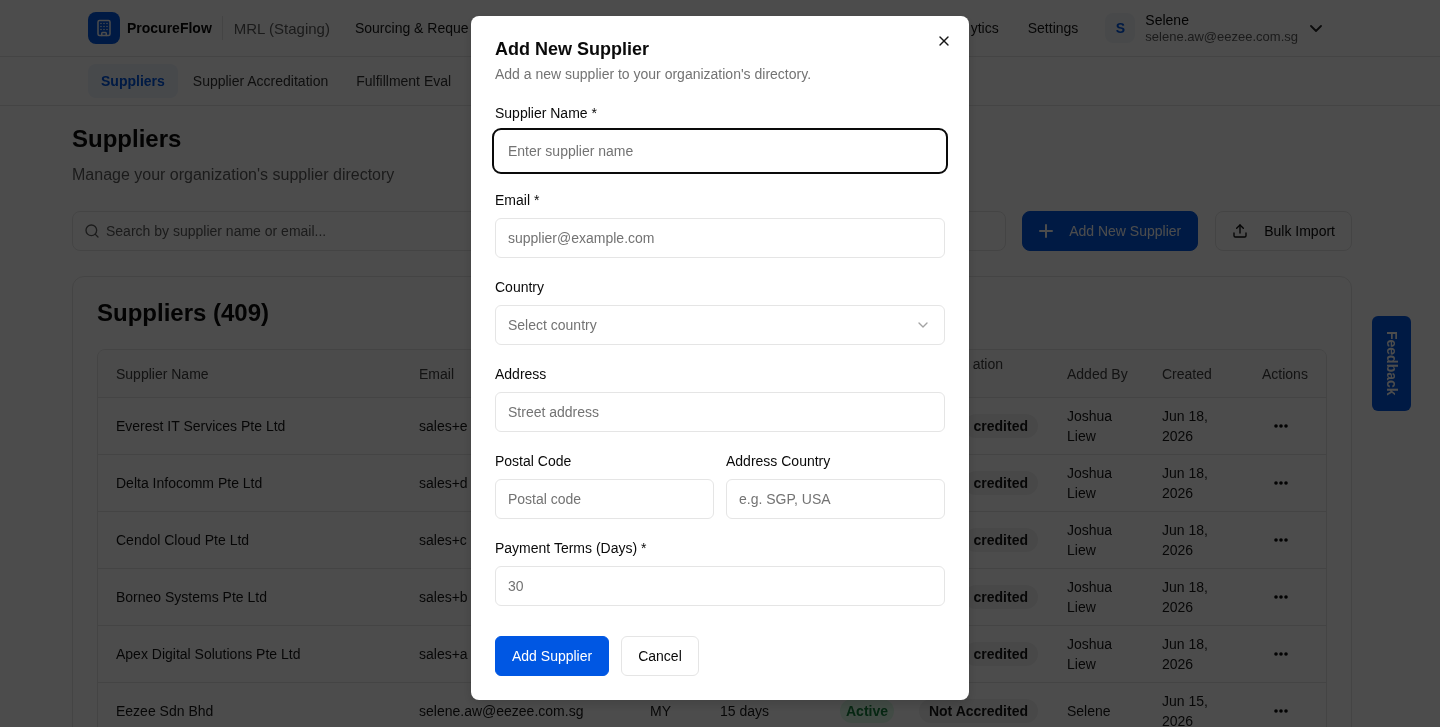 This screenshot has width=1440, height=727. I want to click on table-cell-text: Jun 15, 2026, so click(1185, 709).